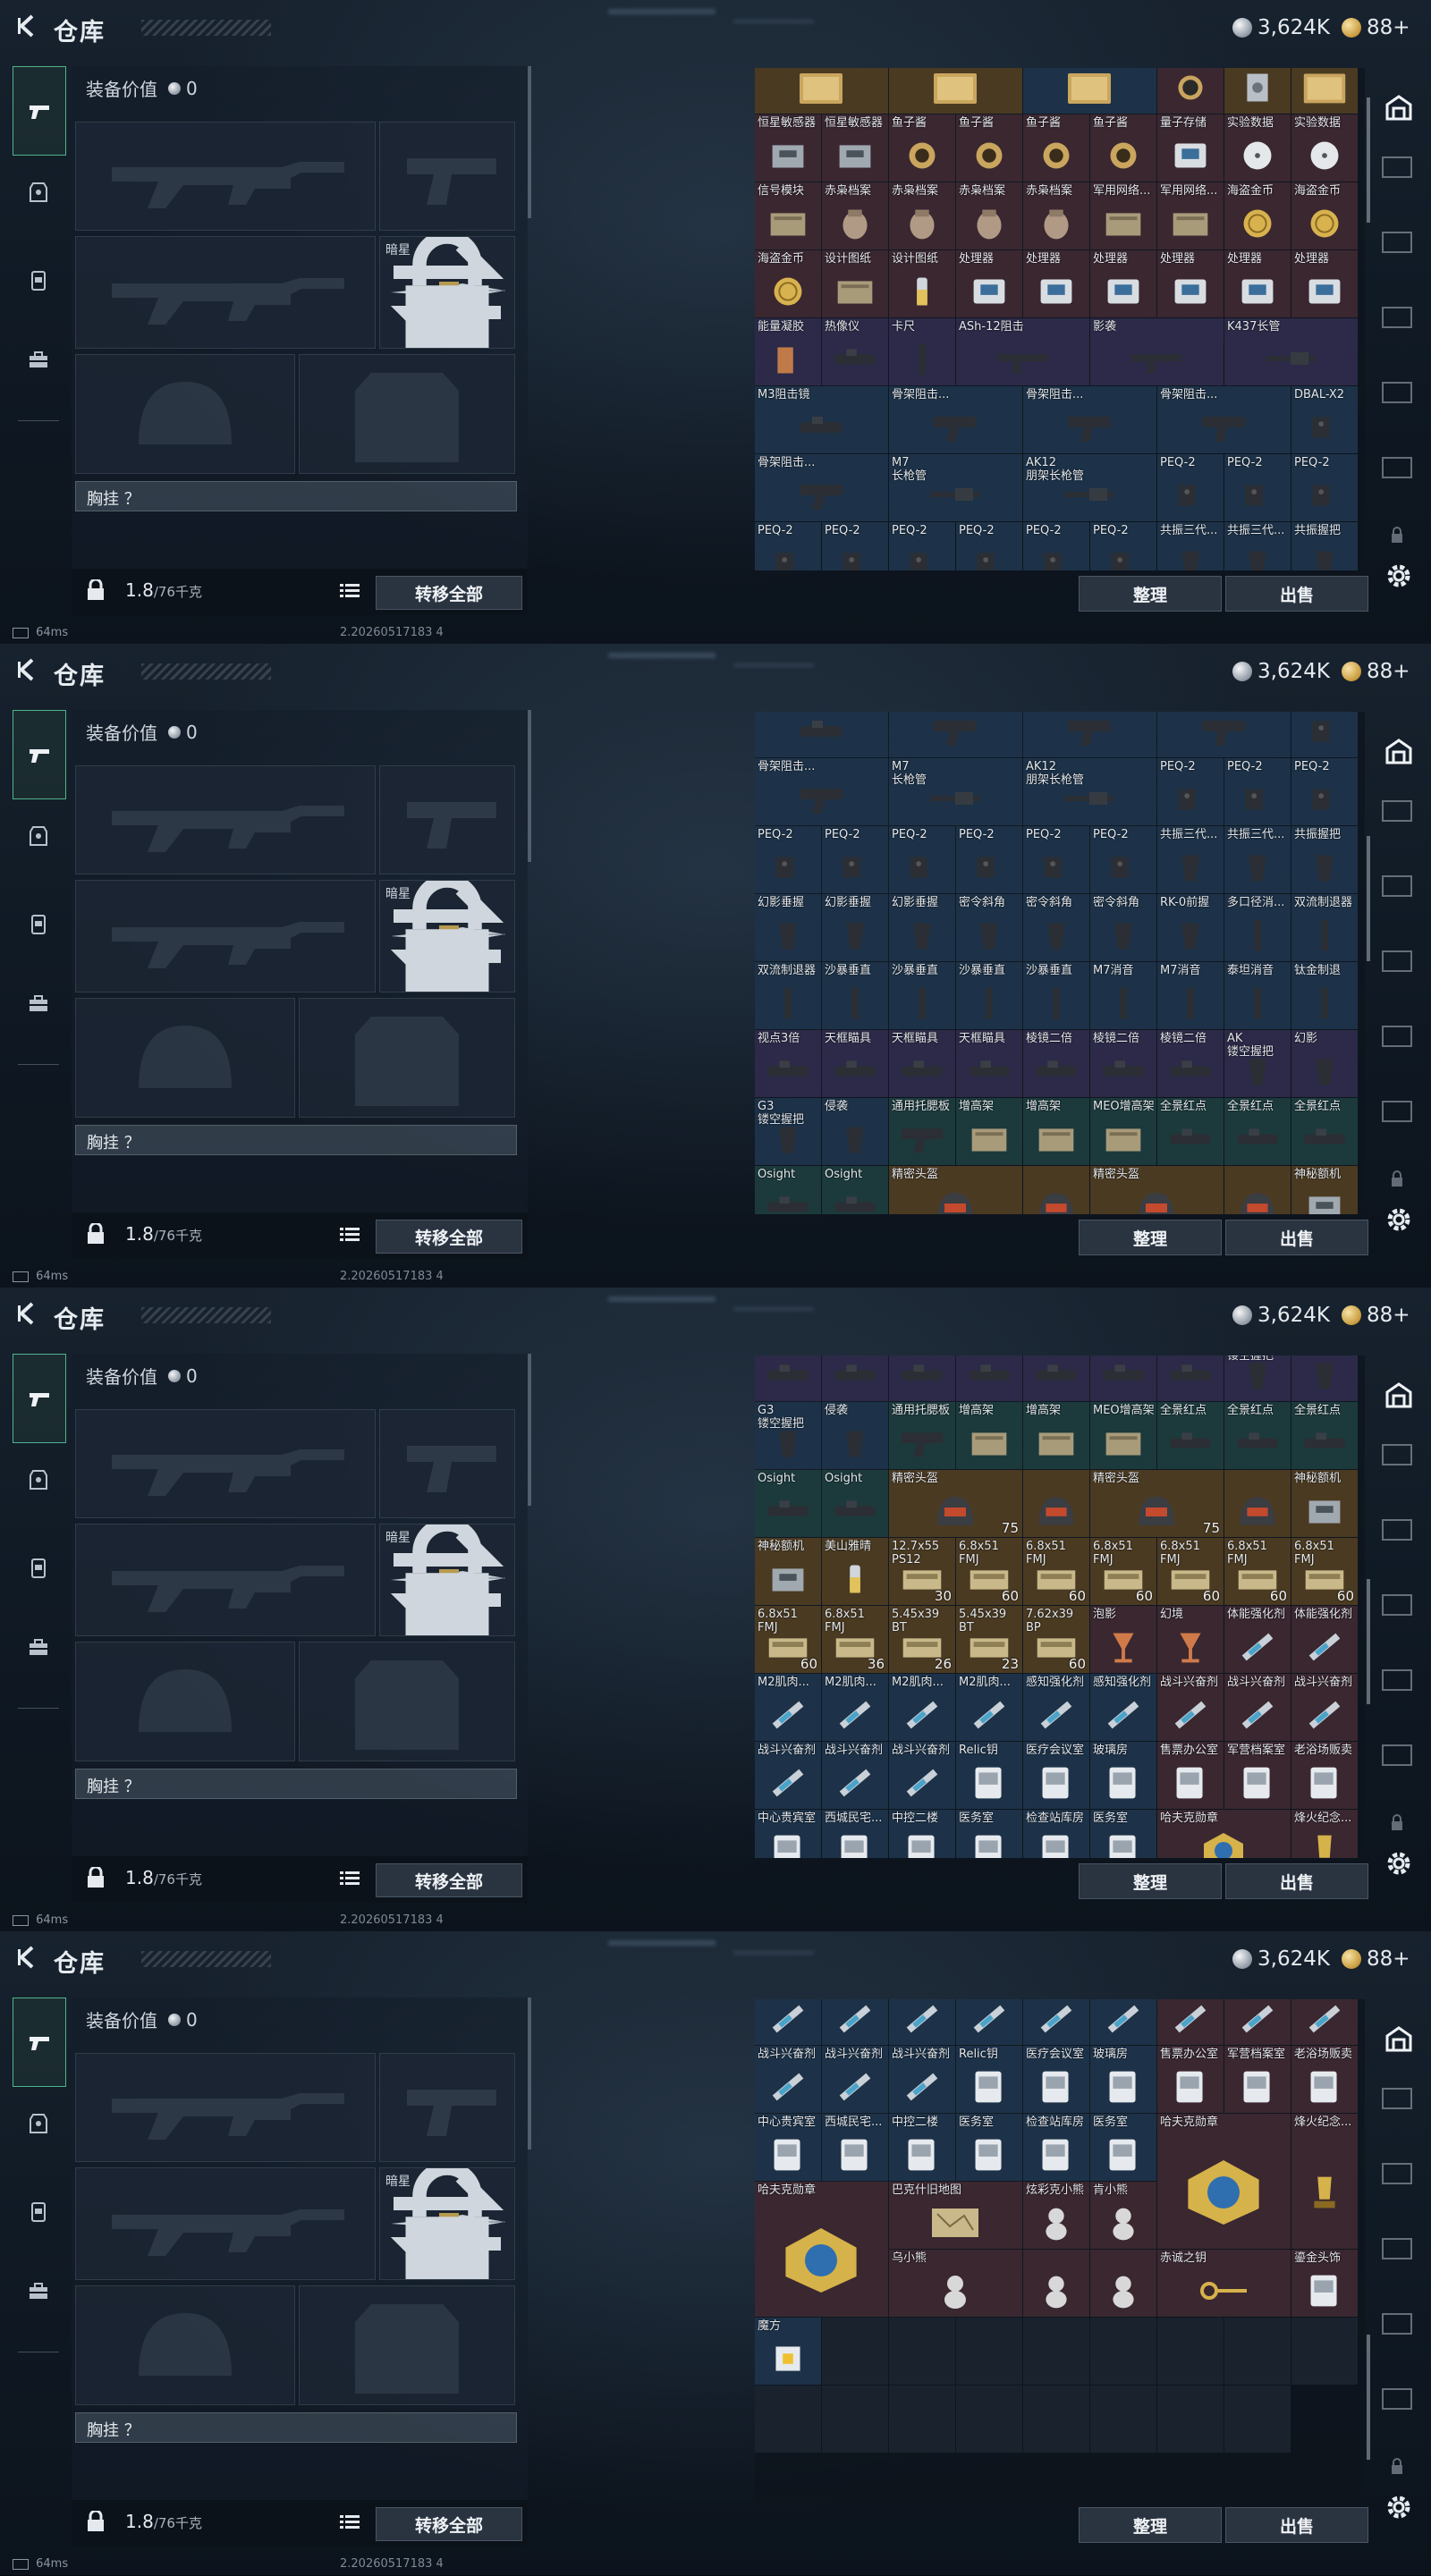 Image resolution: width=1431 pixels, height=2576 pixels. I want to click on stash-item: DBAL-X2, so click(1325, 734).